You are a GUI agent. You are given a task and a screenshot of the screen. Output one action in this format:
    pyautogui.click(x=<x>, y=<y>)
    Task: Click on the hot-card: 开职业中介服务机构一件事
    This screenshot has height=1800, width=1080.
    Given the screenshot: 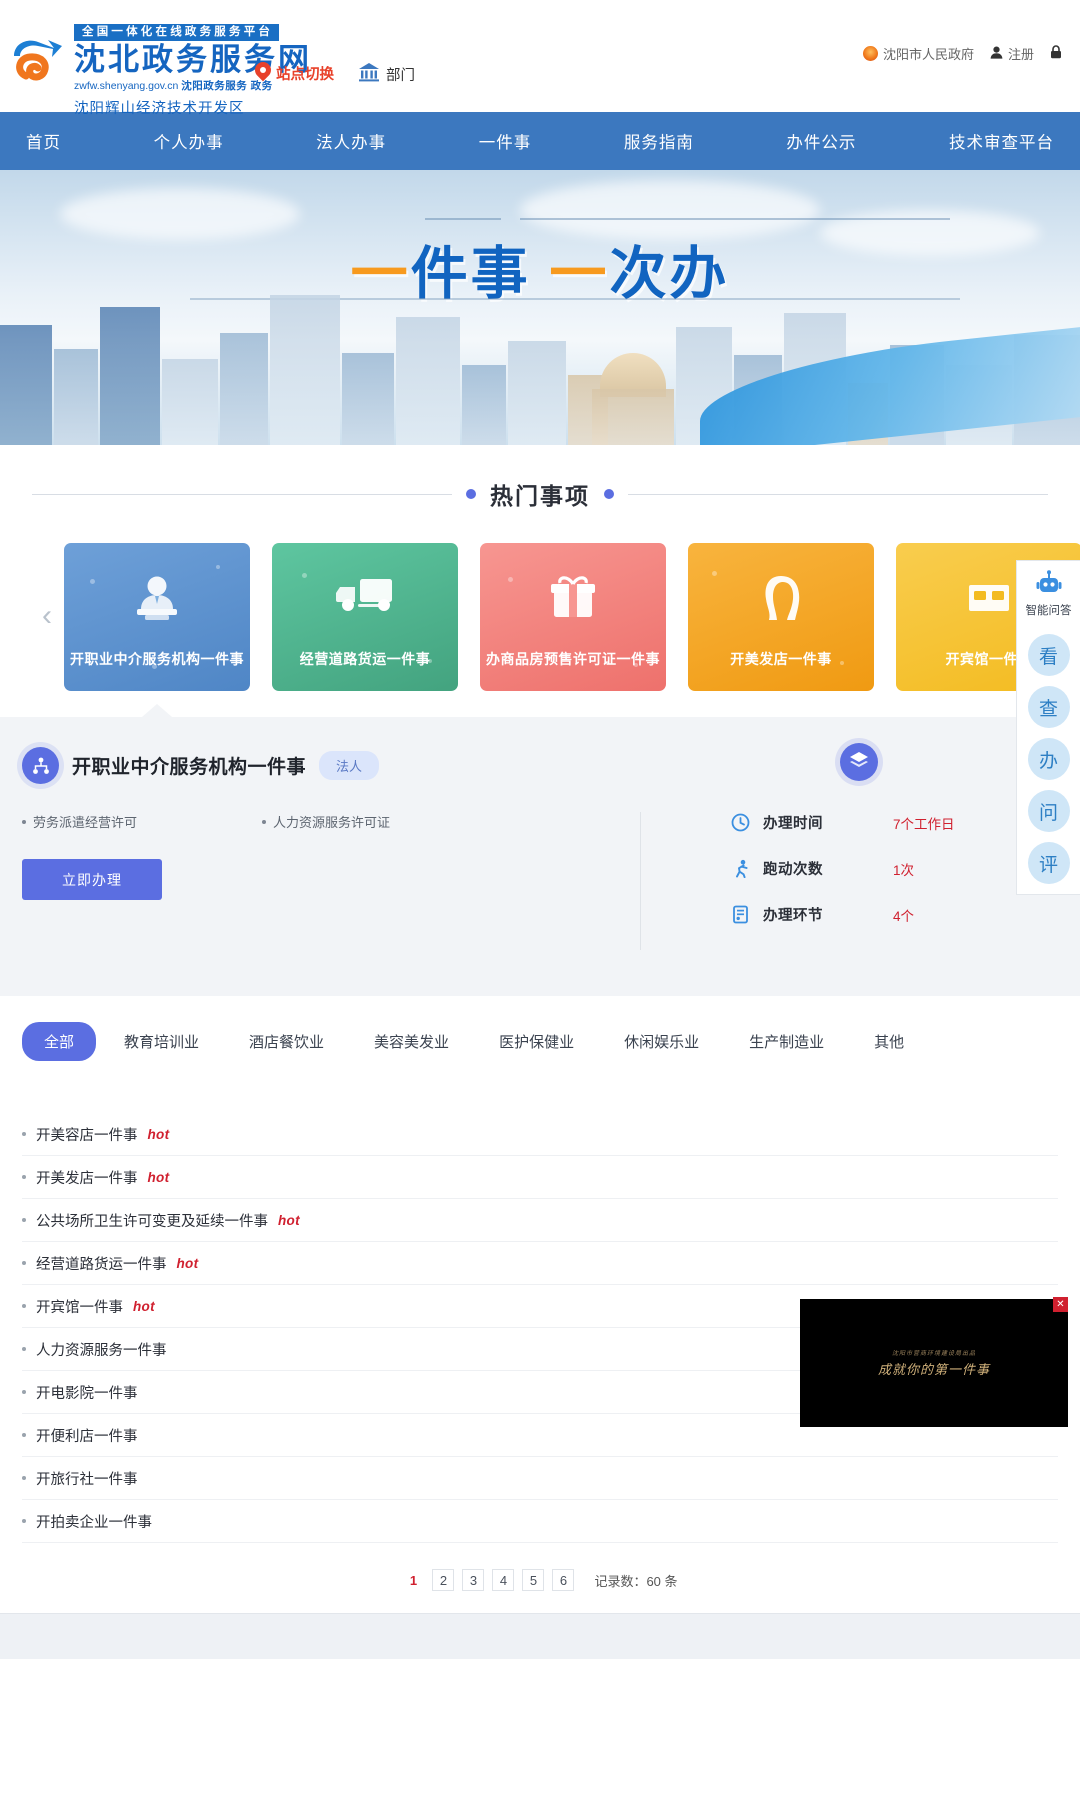 What is the action you would take?
    pyautogui.click(x=157, y=617)
    